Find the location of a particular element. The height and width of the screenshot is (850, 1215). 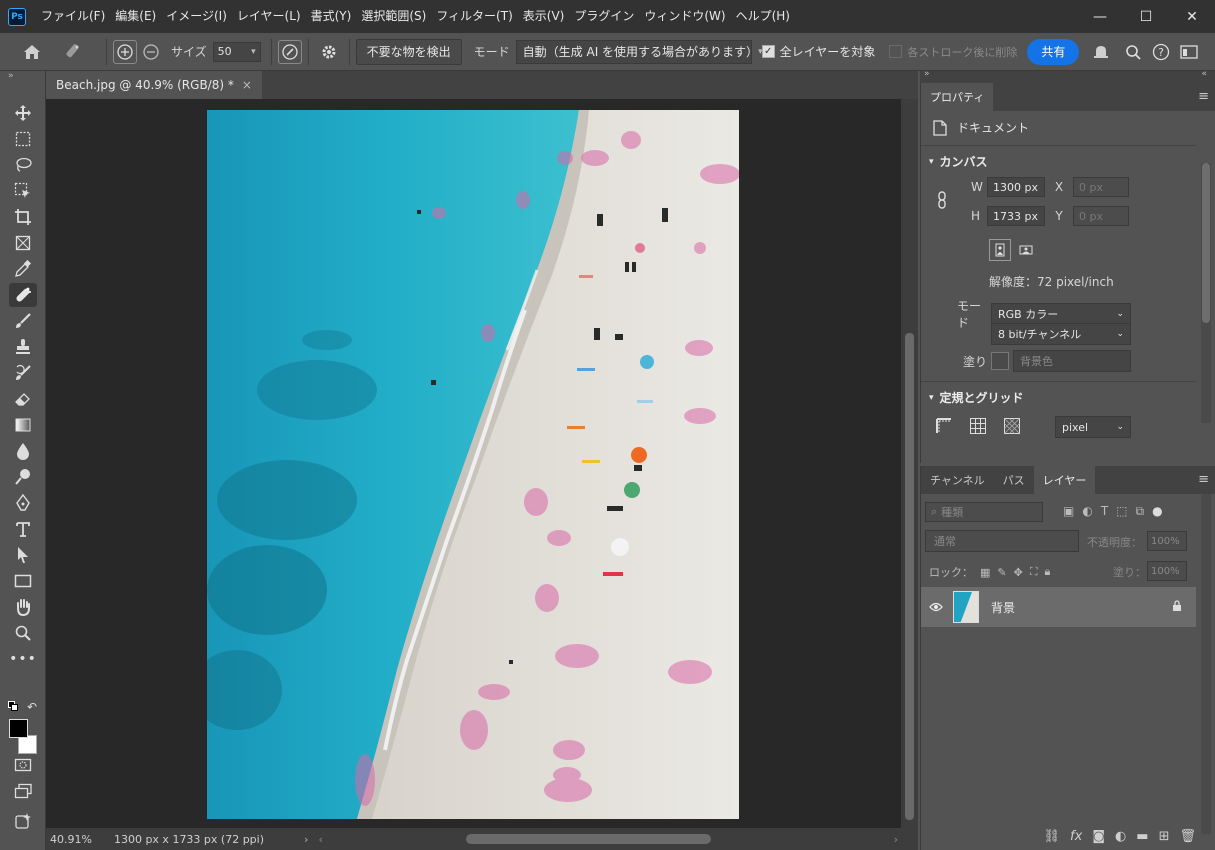

lock-artboard-icon: ⛶ is located at coordinates (1034, 572).